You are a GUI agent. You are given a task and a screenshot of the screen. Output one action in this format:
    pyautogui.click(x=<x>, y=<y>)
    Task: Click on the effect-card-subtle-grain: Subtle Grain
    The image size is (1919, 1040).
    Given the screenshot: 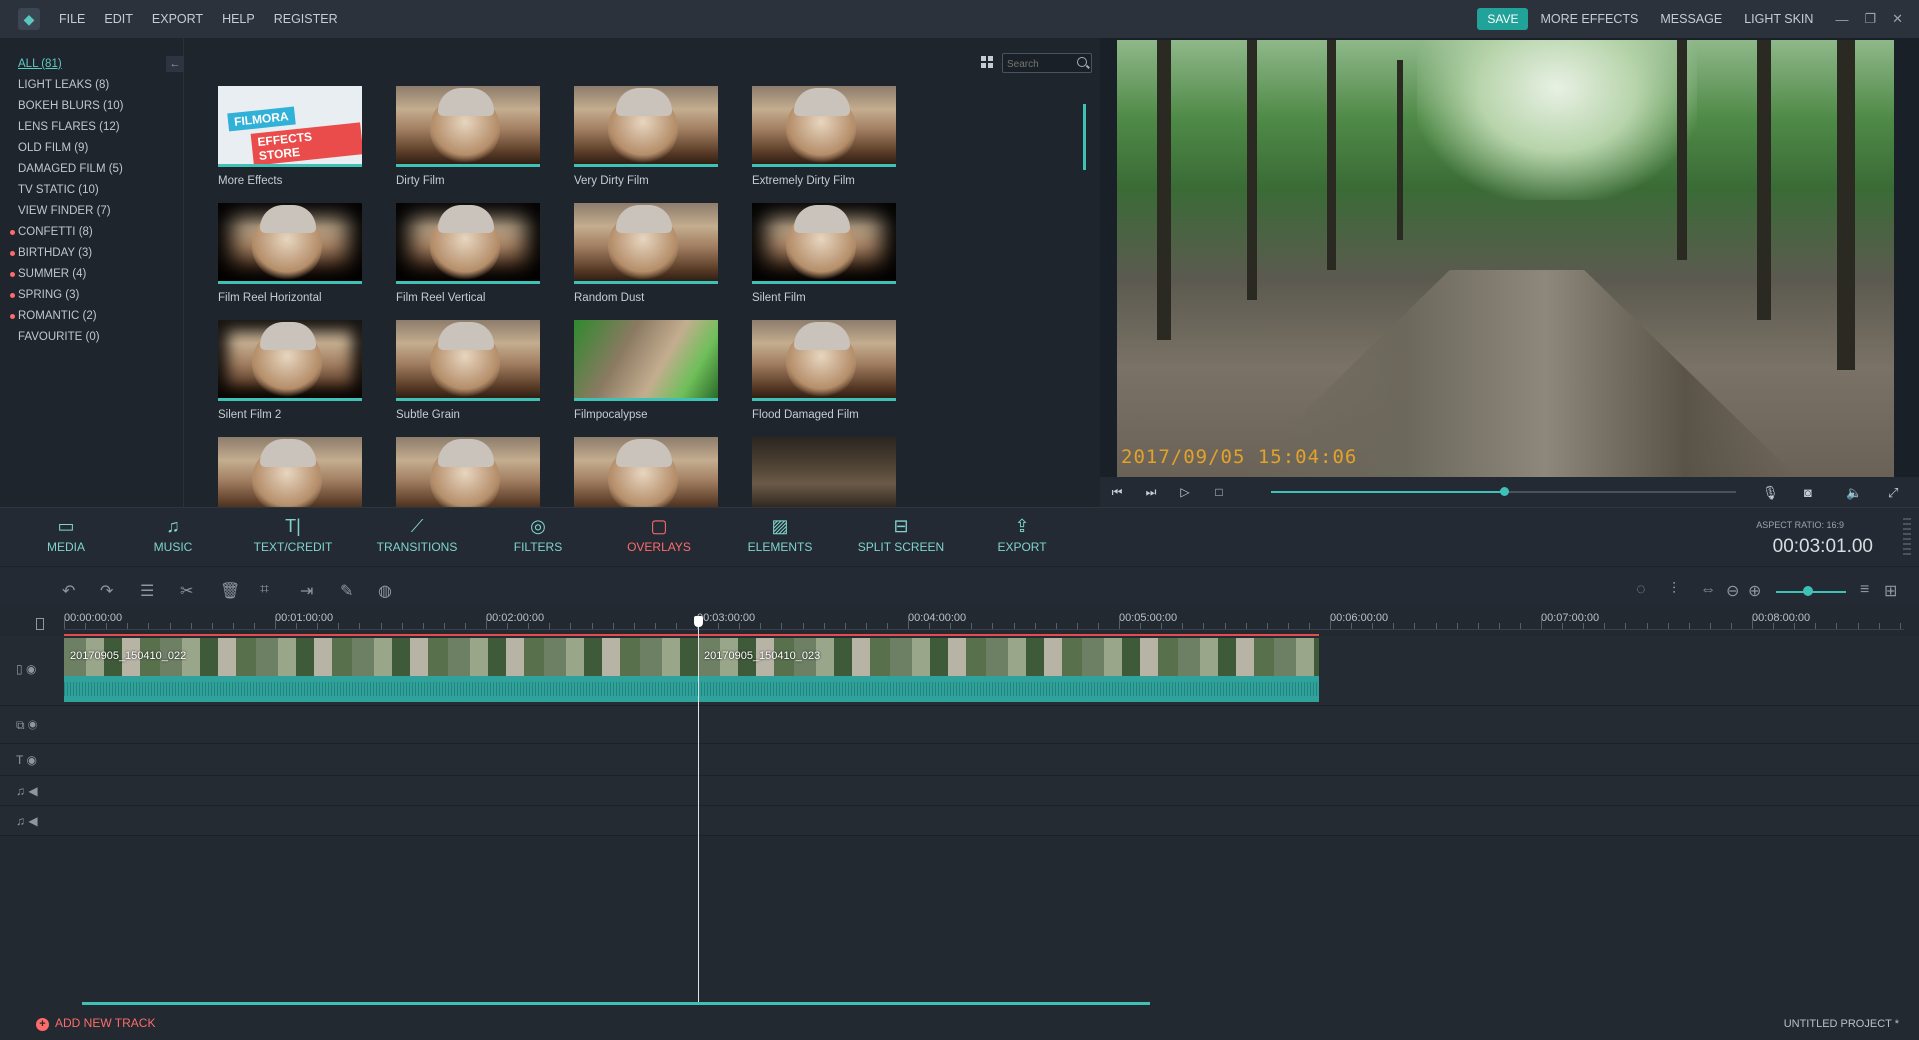 What is the action you would take?
    pyautogui.click(x=468, y=370)
    